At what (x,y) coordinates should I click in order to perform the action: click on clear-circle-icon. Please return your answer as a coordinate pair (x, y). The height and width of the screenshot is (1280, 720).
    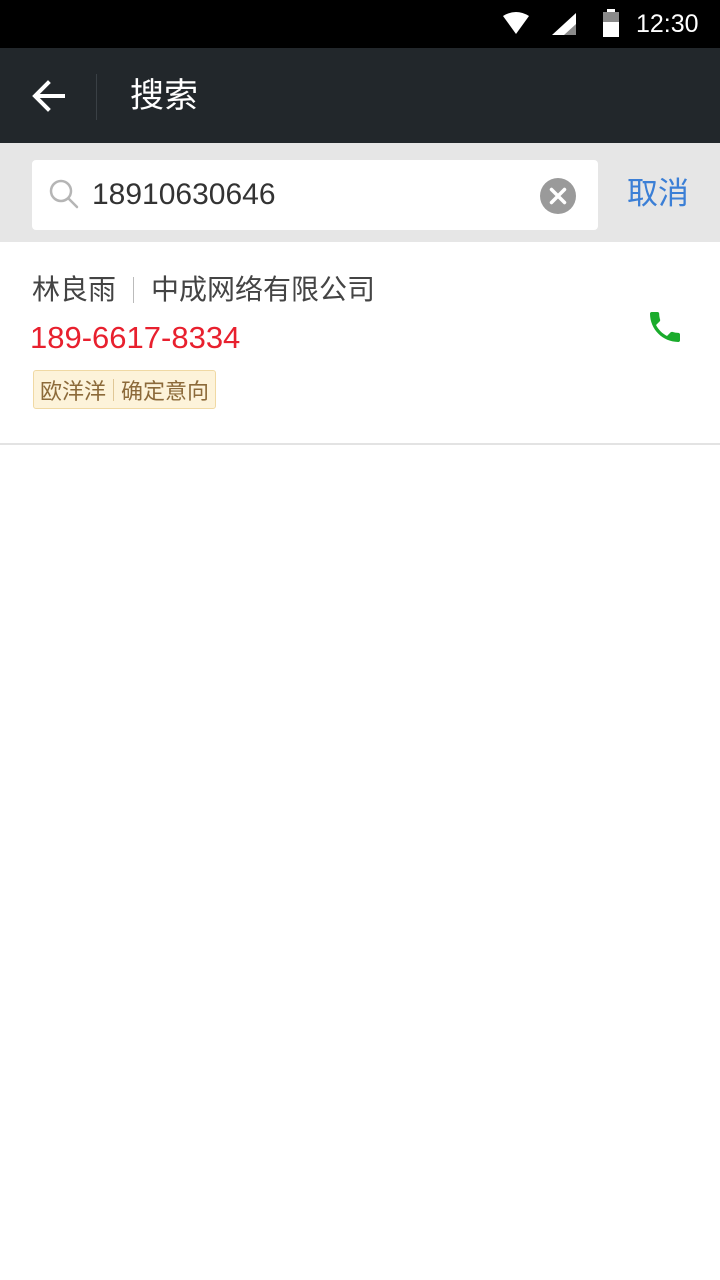
    Looking at the image, I should click on (558, 196).